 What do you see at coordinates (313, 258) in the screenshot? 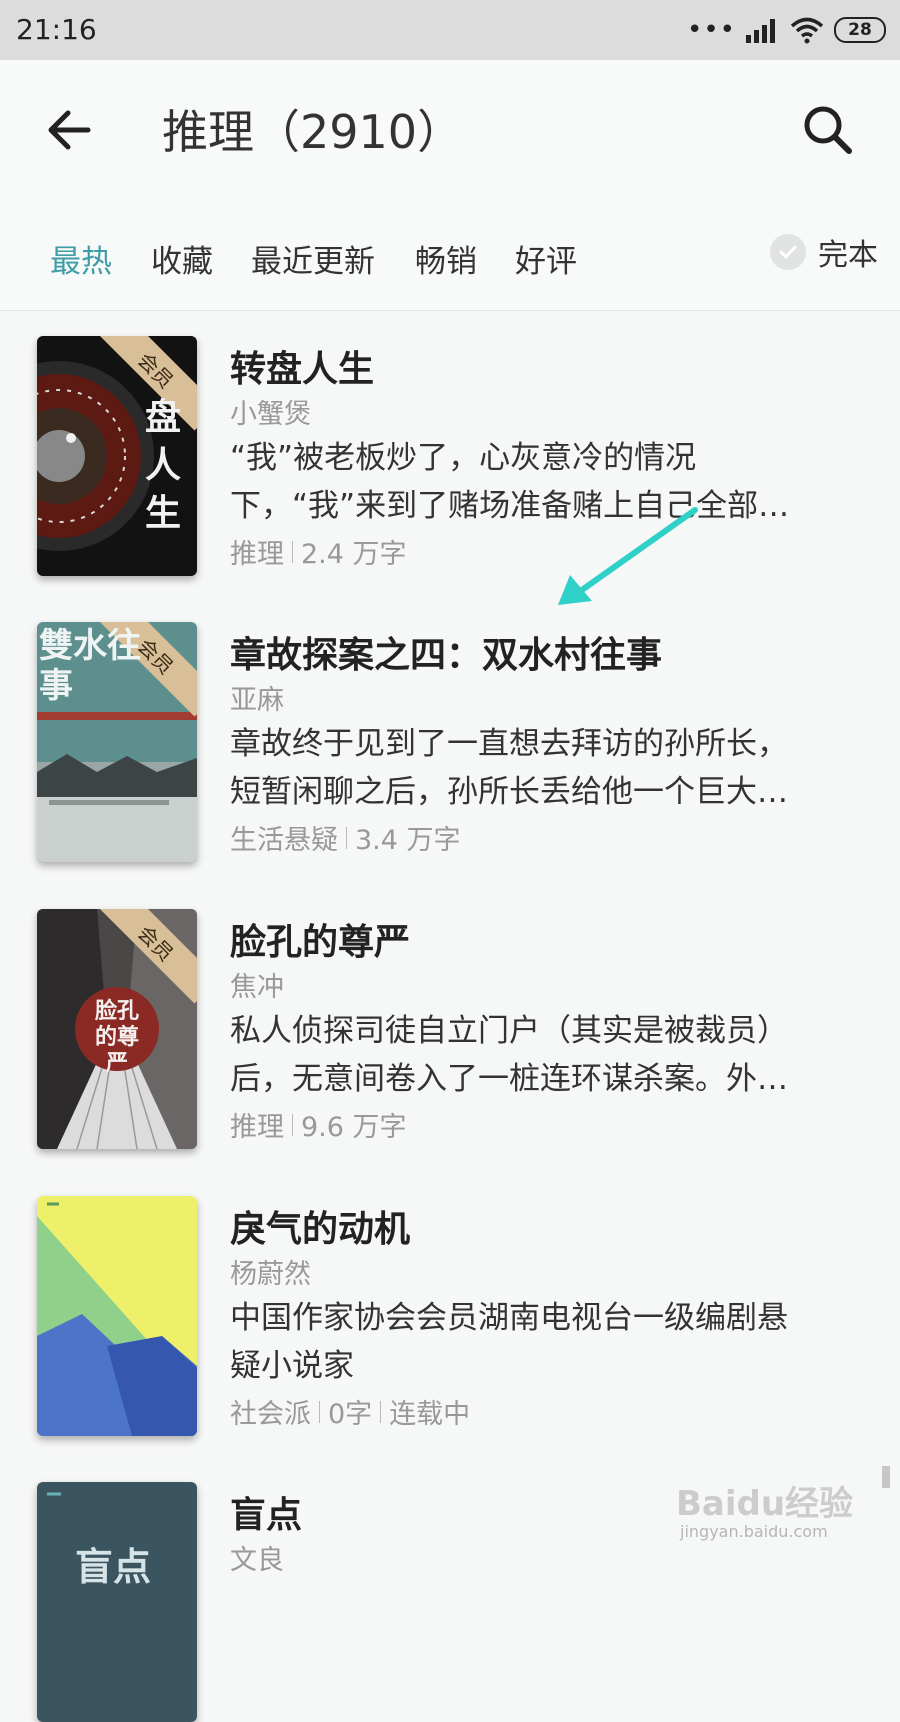
I see `filter-tab-recent-updates: 最近更新` at bounding box center [313, 258].